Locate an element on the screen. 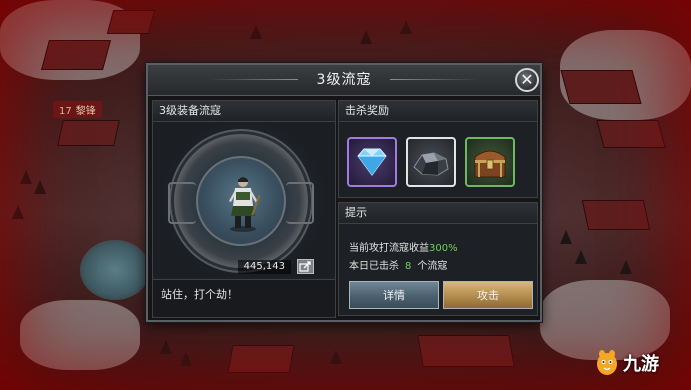 Image resolution: width=691 pixels, height=390 pixels. bonus-tip-label: 当前攻打流寇收益 is located at coordinates (389, 248).